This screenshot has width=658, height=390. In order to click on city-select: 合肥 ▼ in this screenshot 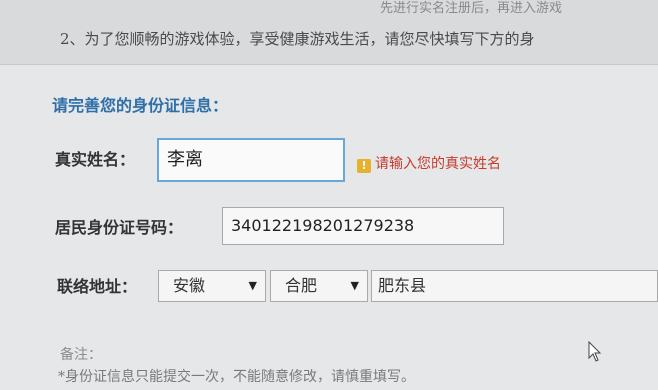, I will do `click(319, 286)`.